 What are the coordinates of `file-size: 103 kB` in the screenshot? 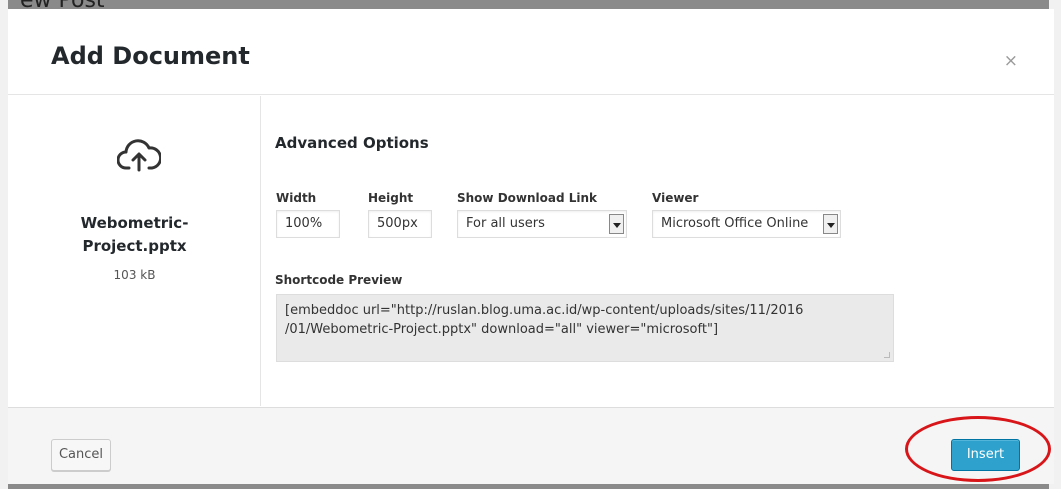 It's located at (134, 275).